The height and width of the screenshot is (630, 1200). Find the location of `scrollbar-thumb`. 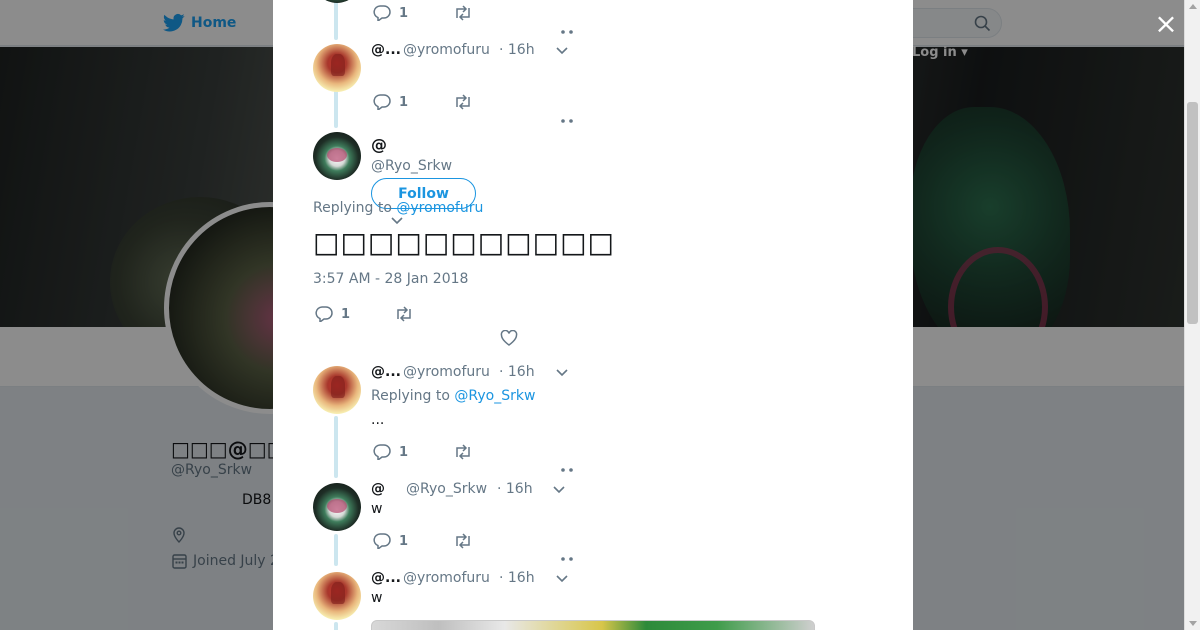

scrollbar-thumb is located at coordinates (1192, 213).